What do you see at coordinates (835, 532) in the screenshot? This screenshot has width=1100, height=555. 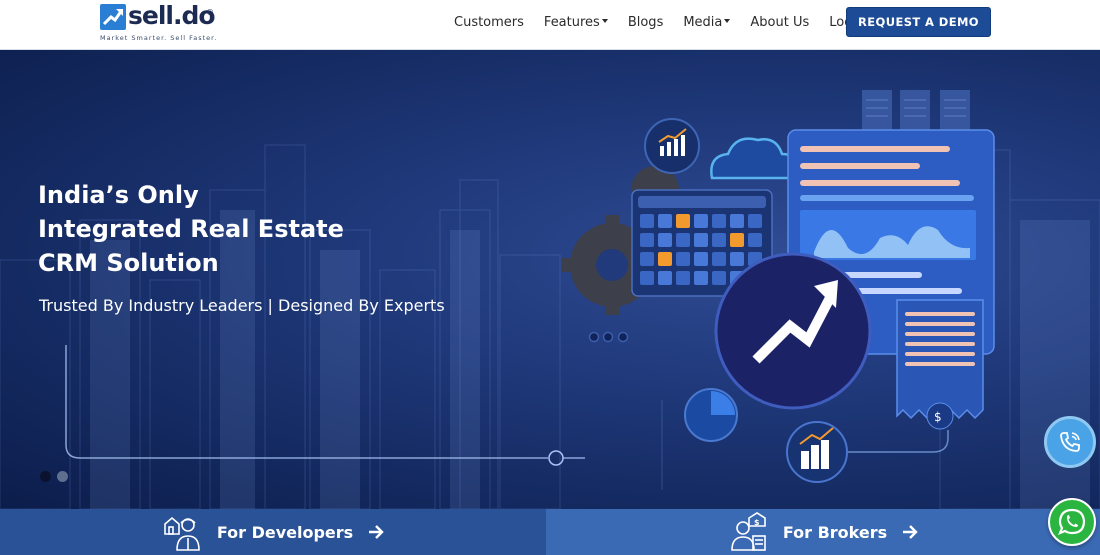 I see `for-brokers-label: For Brokers` at bounding box center [835, 532].